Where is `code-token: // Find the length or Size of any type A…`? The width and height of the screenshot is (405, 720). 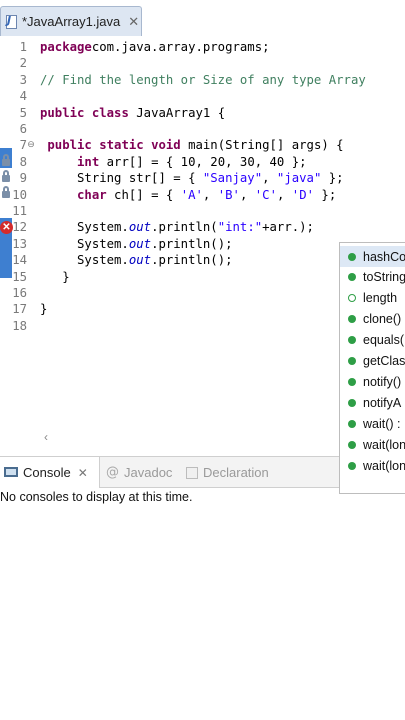
code-token: // Find the length or Size of any type A… is located at coordinates (203, 79).